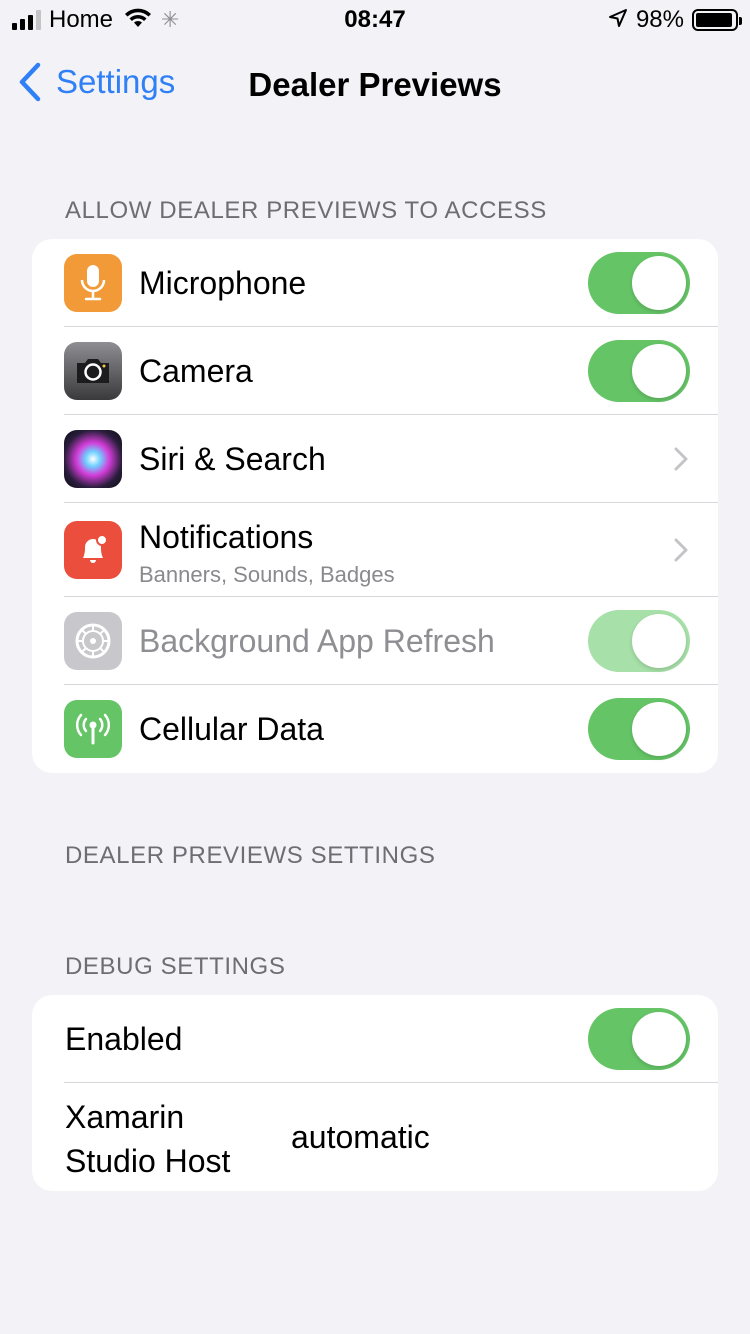  Describe the element at coordinates (375, 459) in the screenshot. I see `row-siri-search: Siri & Search` at that location.